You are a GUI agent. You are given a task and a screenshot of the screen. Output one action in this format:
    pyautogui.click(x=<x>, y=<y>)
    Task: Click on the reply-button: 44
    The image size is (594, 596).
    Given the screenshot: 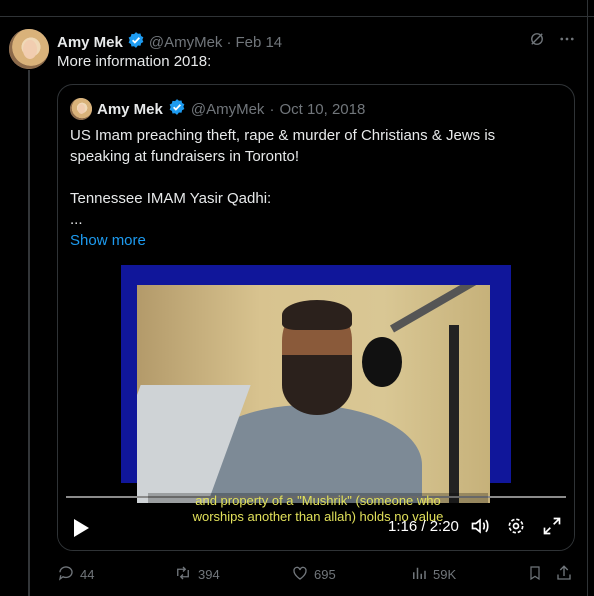 What is the action you would take?
    pyautogui.click(x=75, y=574)
    